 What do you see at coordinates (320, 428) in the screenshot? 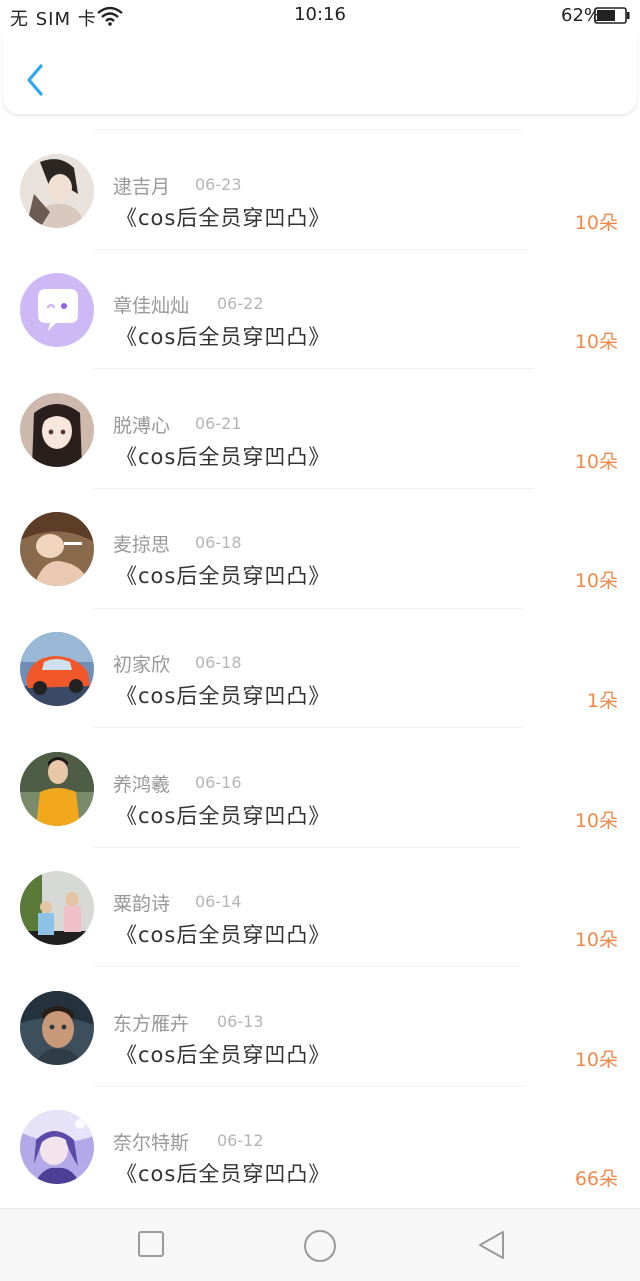
I see `list-item: 脱溥心 06-21 《cos后全员穿凹凸》 10朵` at bounding box center [320, 428].